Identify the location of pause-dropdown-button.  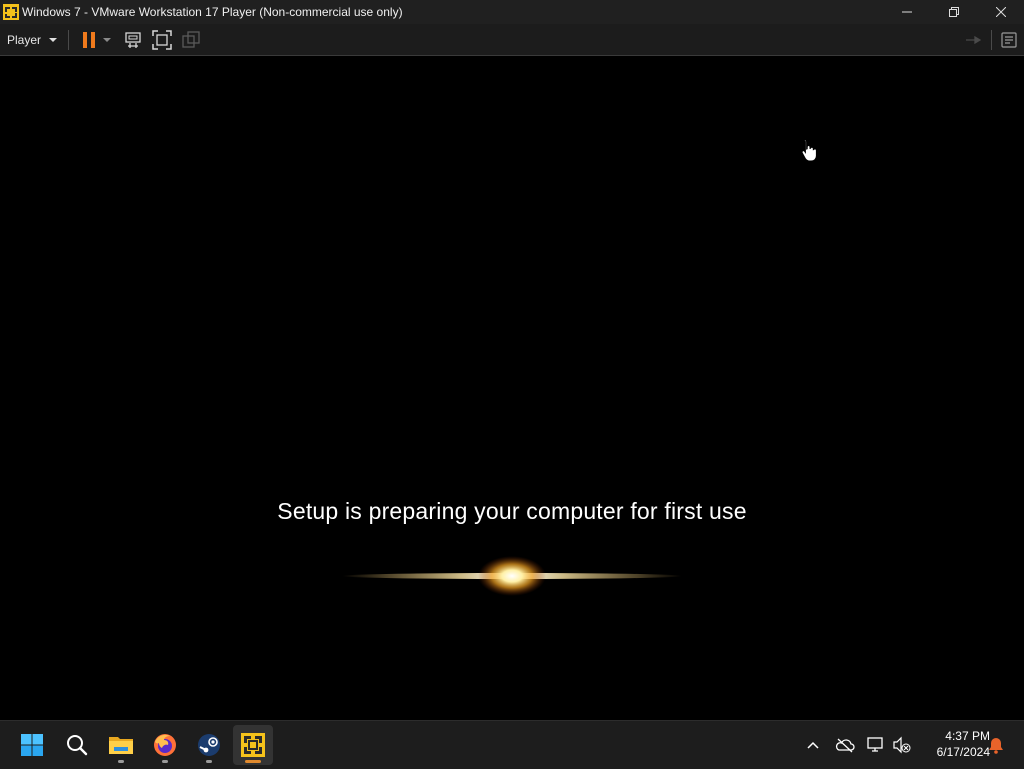
(107, 40).